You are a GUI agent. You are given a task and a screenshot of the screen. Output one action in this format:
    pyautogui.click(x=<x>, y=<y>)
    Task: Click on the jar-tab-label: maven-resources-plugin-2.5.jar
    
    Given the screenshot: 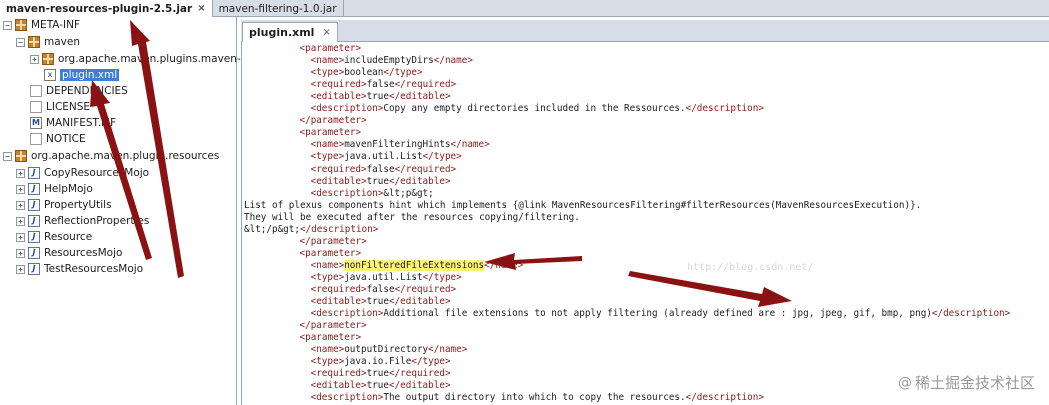 What is the action you would take?
    pyautogui.click(x=99, y=8)
    